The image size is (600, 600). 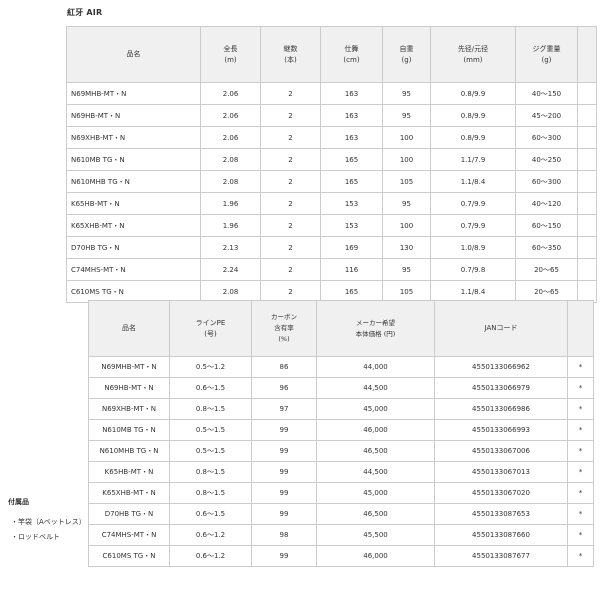 What do you see at coordinates (375, 514) in the screenshot?
I see `cell-list-price: 46,500` at bounding box center [375, 514].